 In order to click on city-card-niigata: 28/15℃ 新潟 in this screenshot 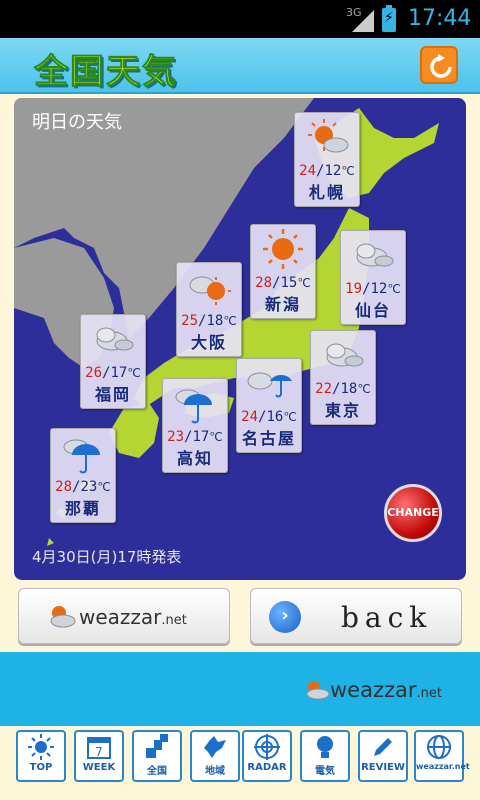, I will do `click(283, 271)`.